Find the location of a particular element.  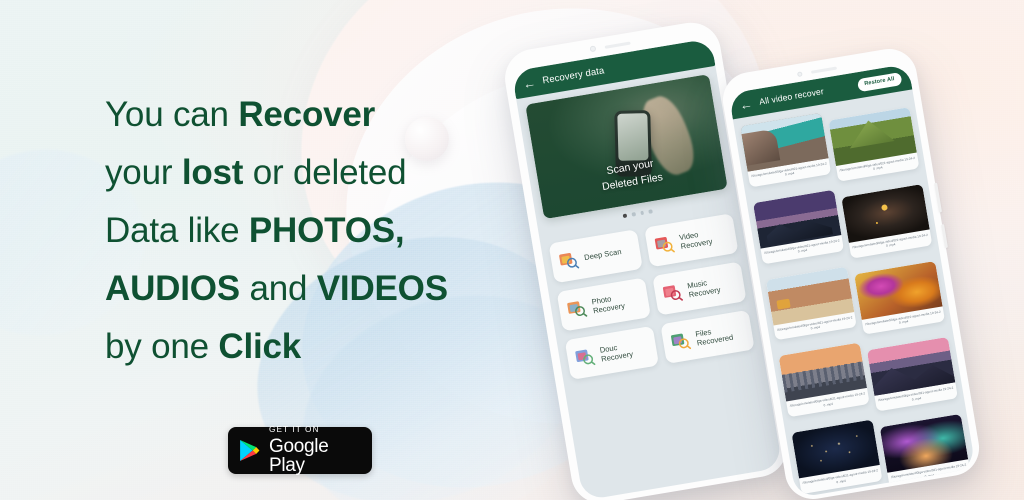

google-play-text: GET IT ON Google Play is located at coordinates (315, 450).